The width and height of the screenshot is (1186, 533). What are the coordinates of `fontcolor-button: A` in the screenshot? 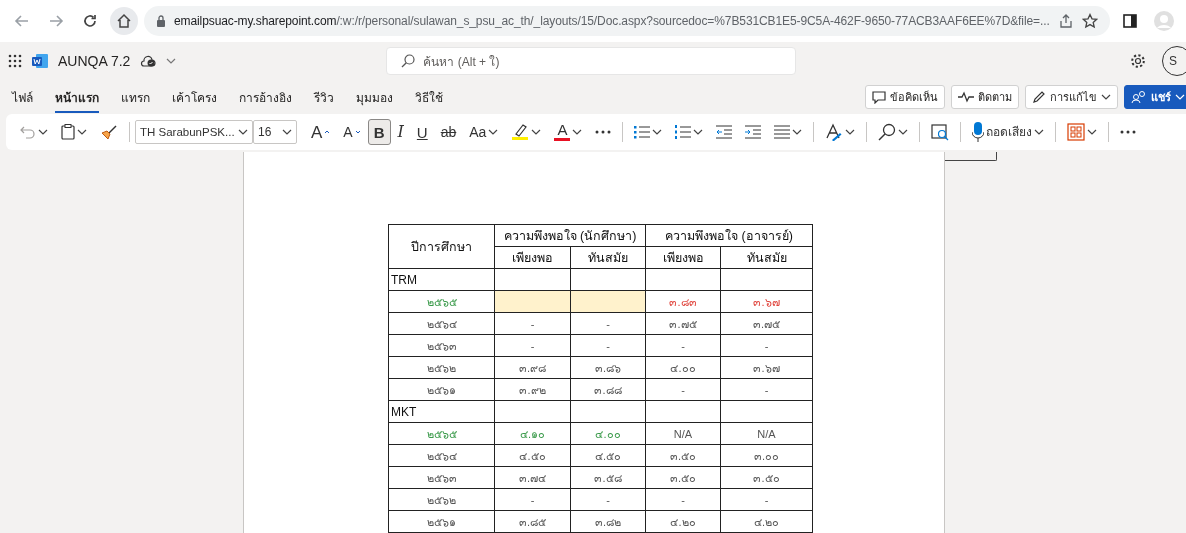 It's located at (568, 132).